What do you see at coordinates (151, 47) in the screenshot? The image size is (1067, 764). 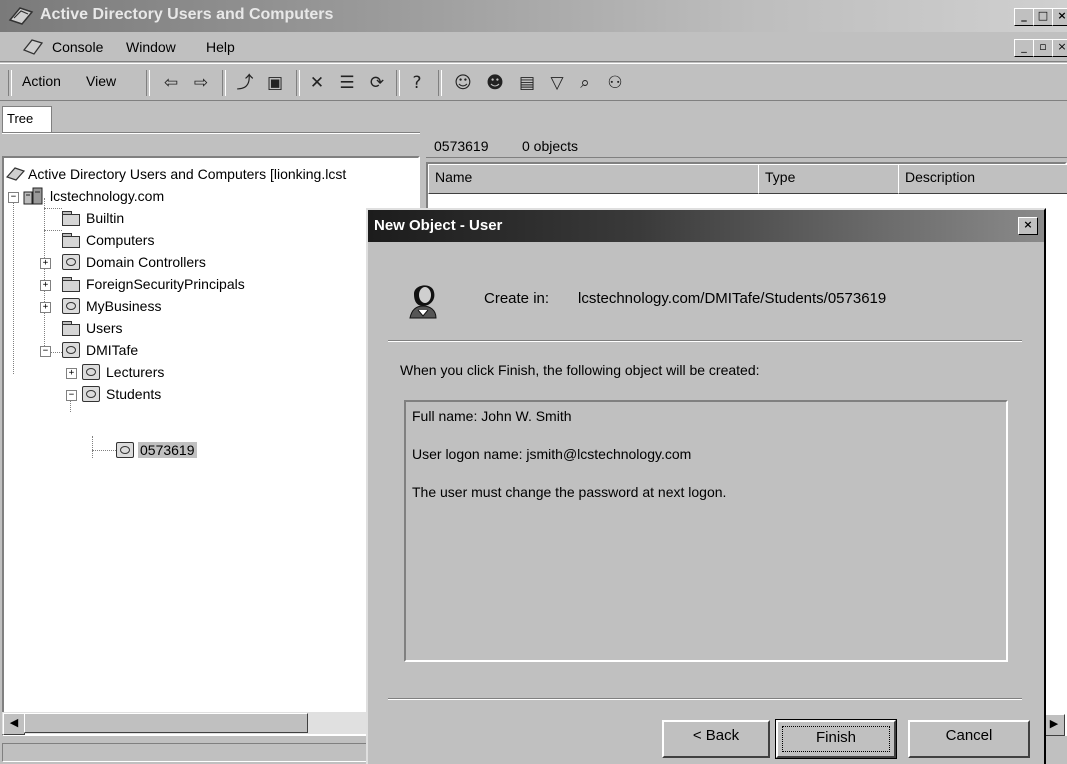 I see `menu-window: Window` at bounding box center [151, 47].